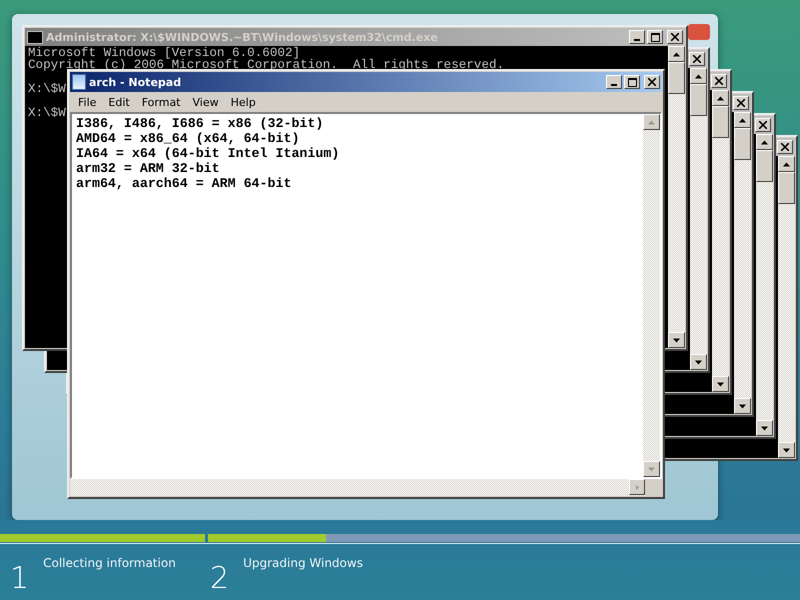 This screenshot has width=800, height=600. Describe the element at coordinates (35, 37) in the screenshot. I see `console-icon` at that location.